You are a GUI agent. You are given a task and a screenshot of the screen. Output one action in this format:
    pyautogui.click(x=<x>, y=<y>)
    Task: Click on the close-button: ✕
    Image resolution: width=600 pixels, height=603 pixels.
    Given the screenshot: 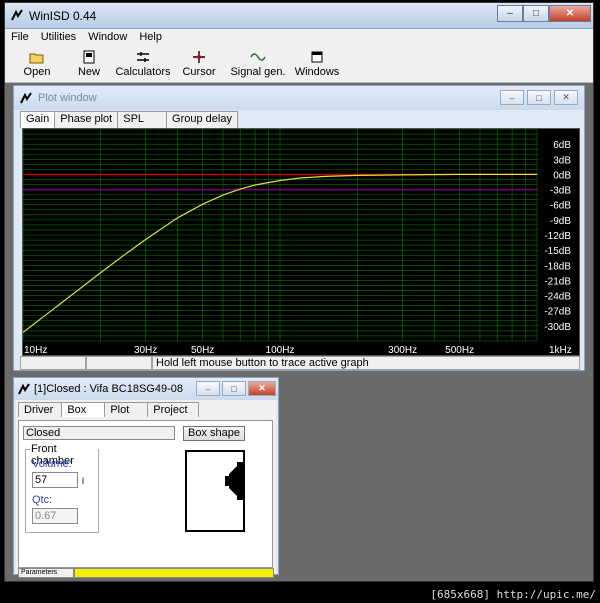 What is the action you would take?
    pyautogui.click(x=570, y=13)
    